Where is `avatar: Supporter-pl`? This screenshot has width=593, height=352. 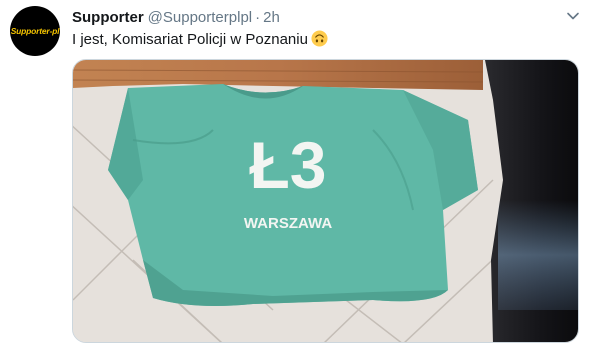 avatar: Supporter-pl is located at coordinates (35, 31).